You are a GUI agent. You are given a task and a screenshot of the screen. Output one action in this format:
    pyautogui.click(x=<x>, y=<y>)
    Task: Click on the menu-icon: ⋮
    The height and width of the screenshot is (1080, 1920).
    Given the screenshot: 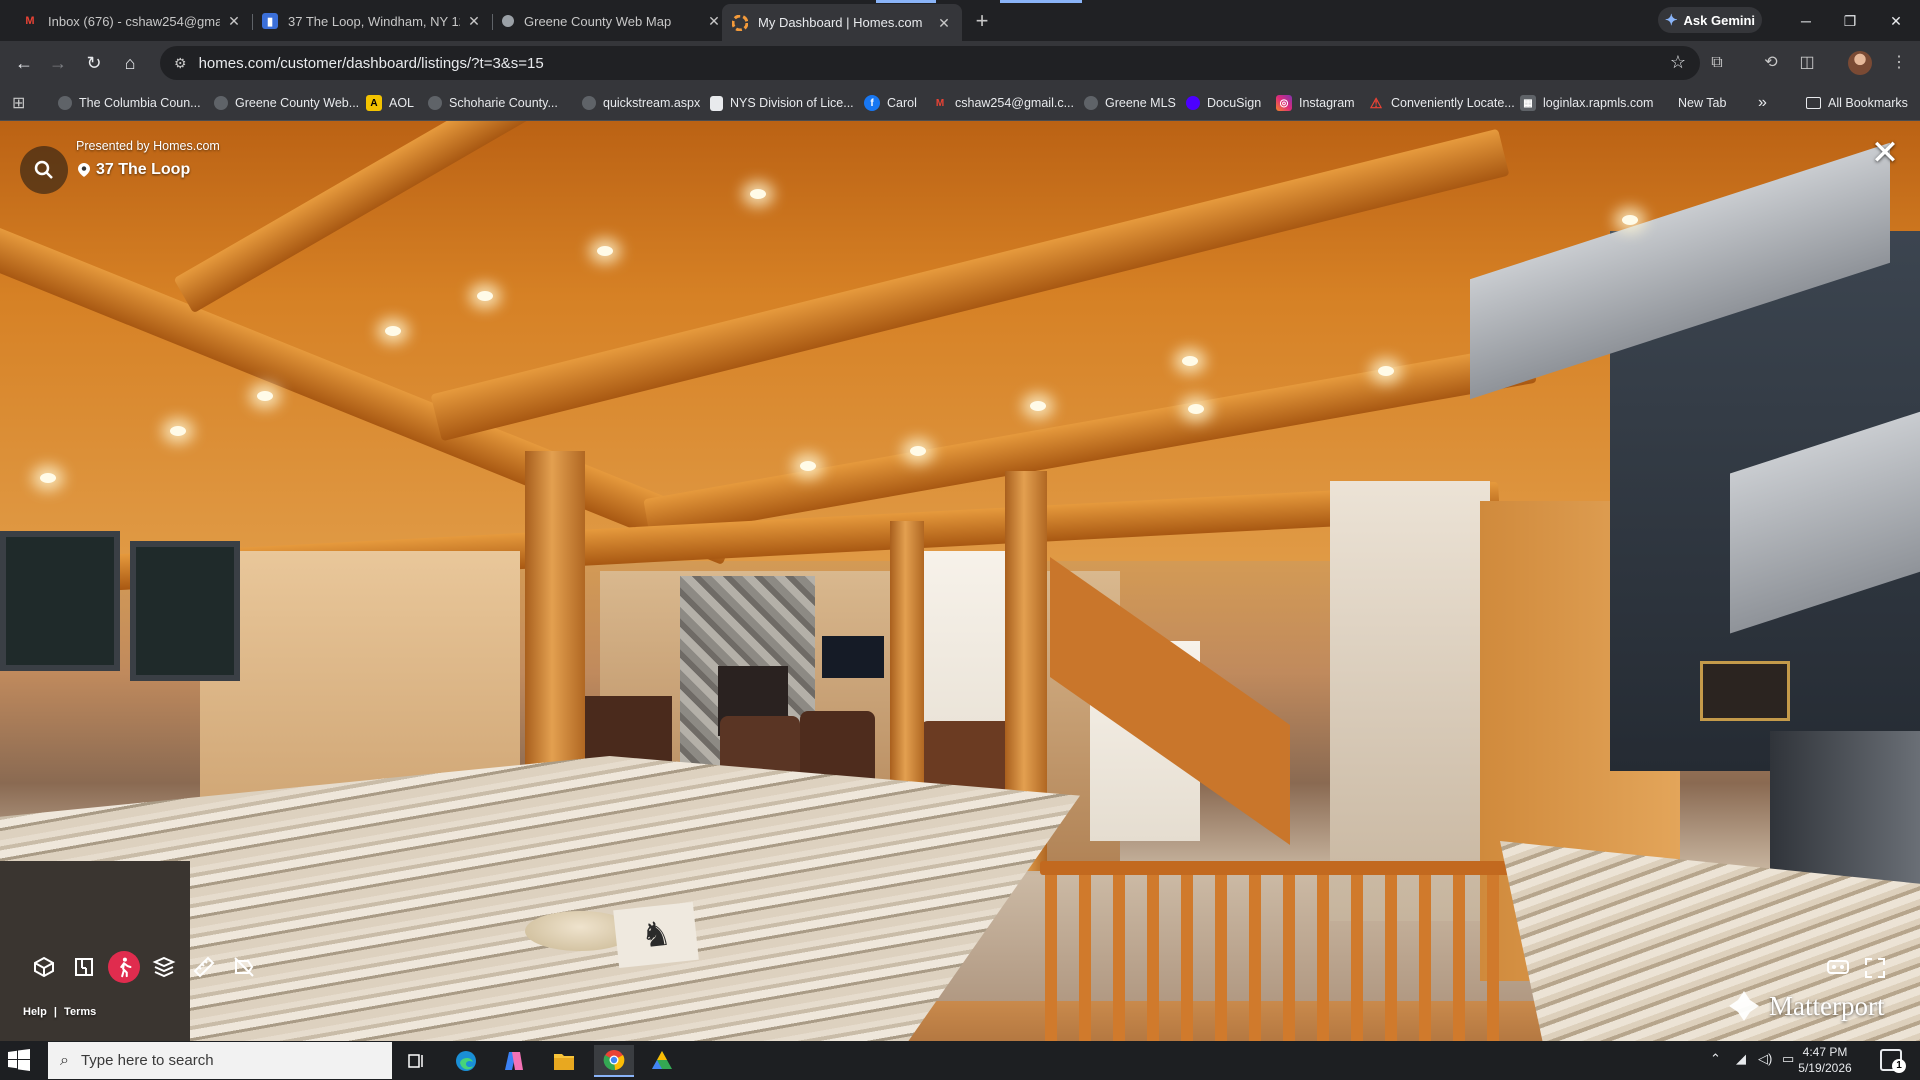 What is the action you would take?
    pyautogui.click(x=1899, y=63)
    